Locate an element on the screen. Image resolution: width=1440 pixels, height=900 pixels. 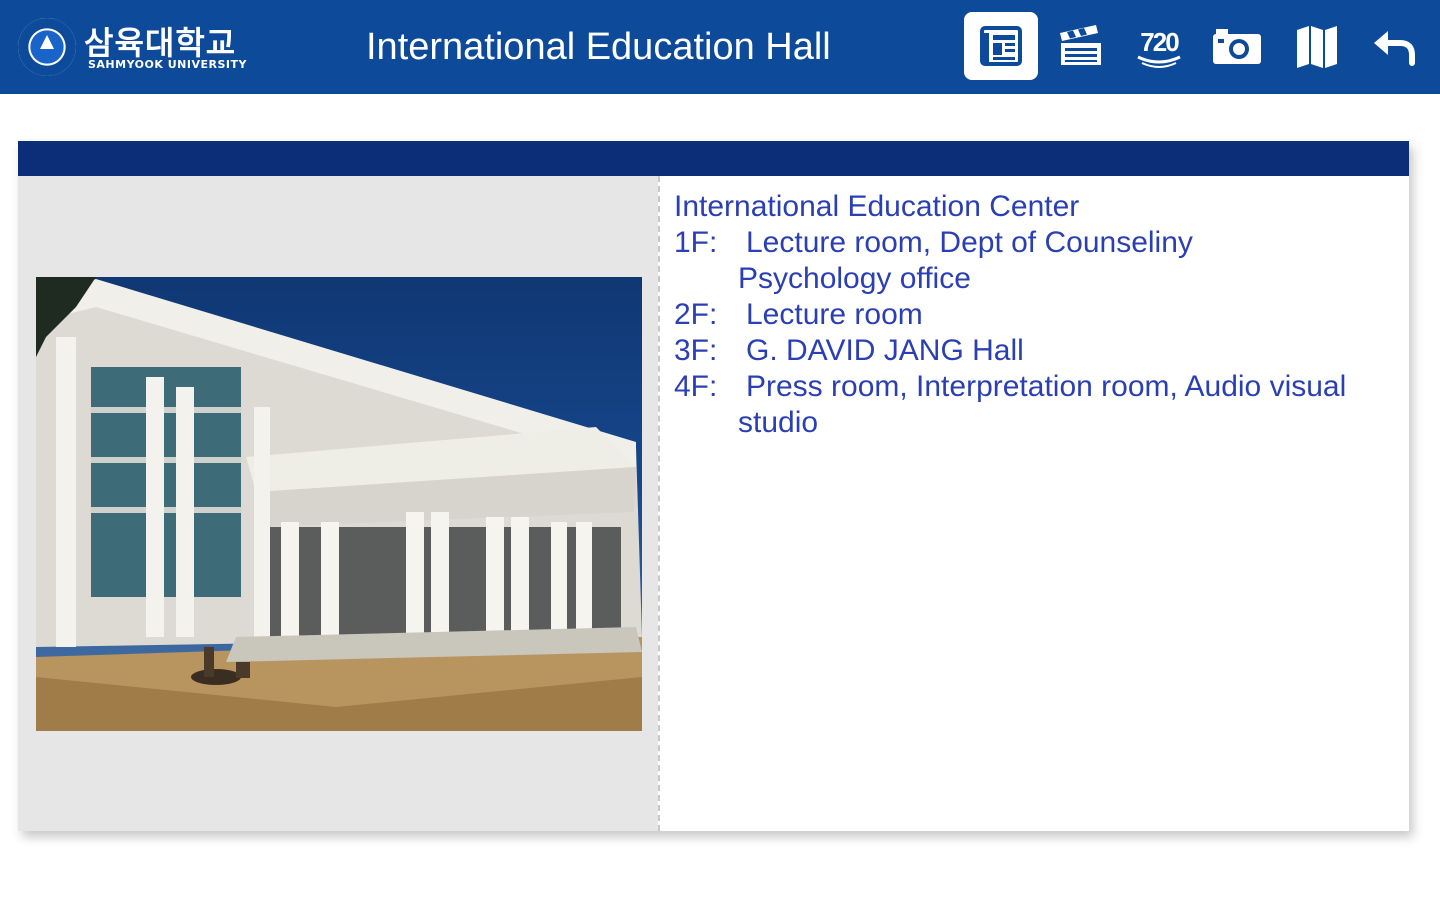
info-heading: International Education Center is located at coordinates (1034, 207).